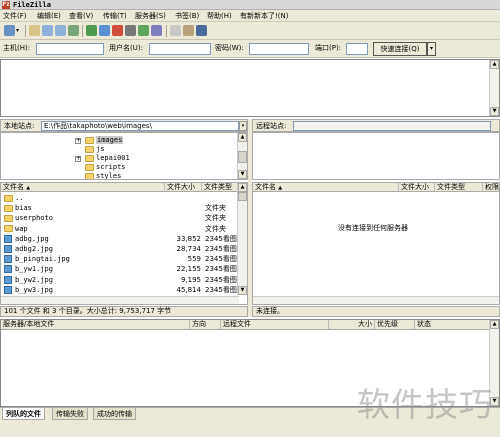 This screenshot has width=500, height=437. Describe the element at coordinates (352, 324) in the screenshot. I see `queue-column-size: 大小` at that location.